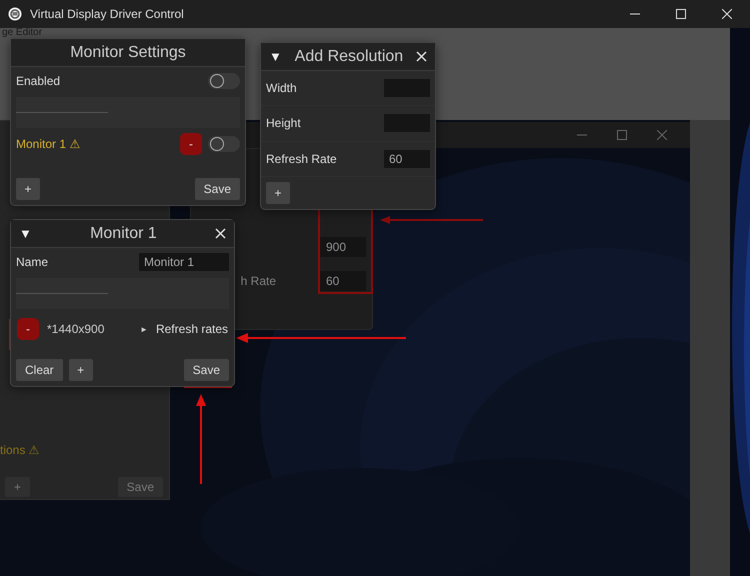  Describe the element at coordinates (107, 14) in the screenshot. I see `window-title: Virtual Display Driver Control` at that location.